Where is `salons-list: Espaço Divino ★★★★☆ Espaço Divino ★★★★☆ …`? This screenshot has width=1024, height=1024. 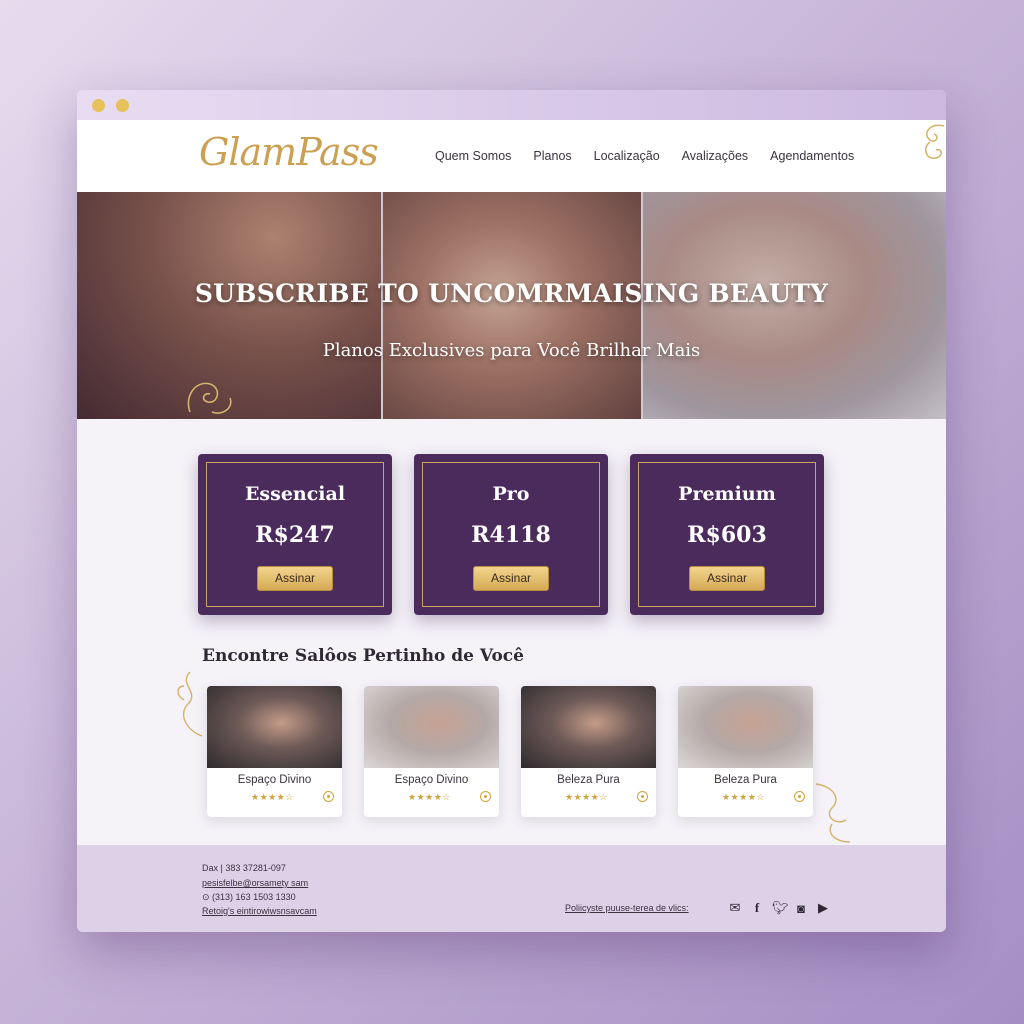
salons-list: Espaço Divino ★★★★☆ Espaço Divino ★★★★☆ … is located at coordinates (510, 751).